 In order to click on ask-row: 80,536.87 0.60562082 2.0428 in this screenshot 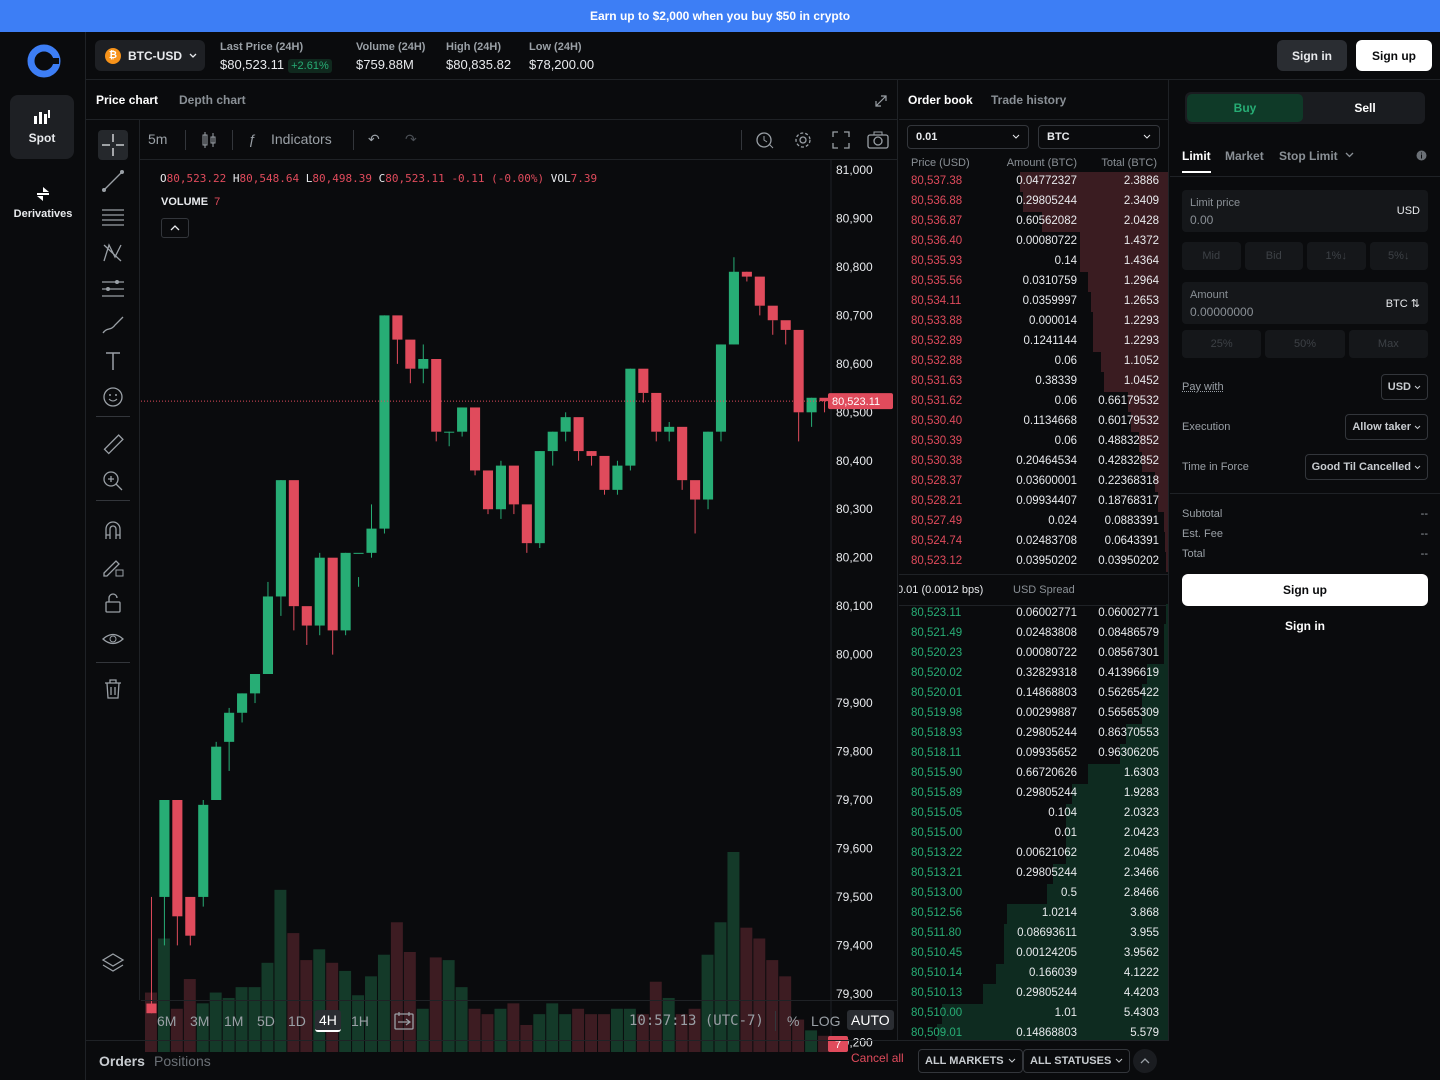, I will do `click(1033, 222)`.